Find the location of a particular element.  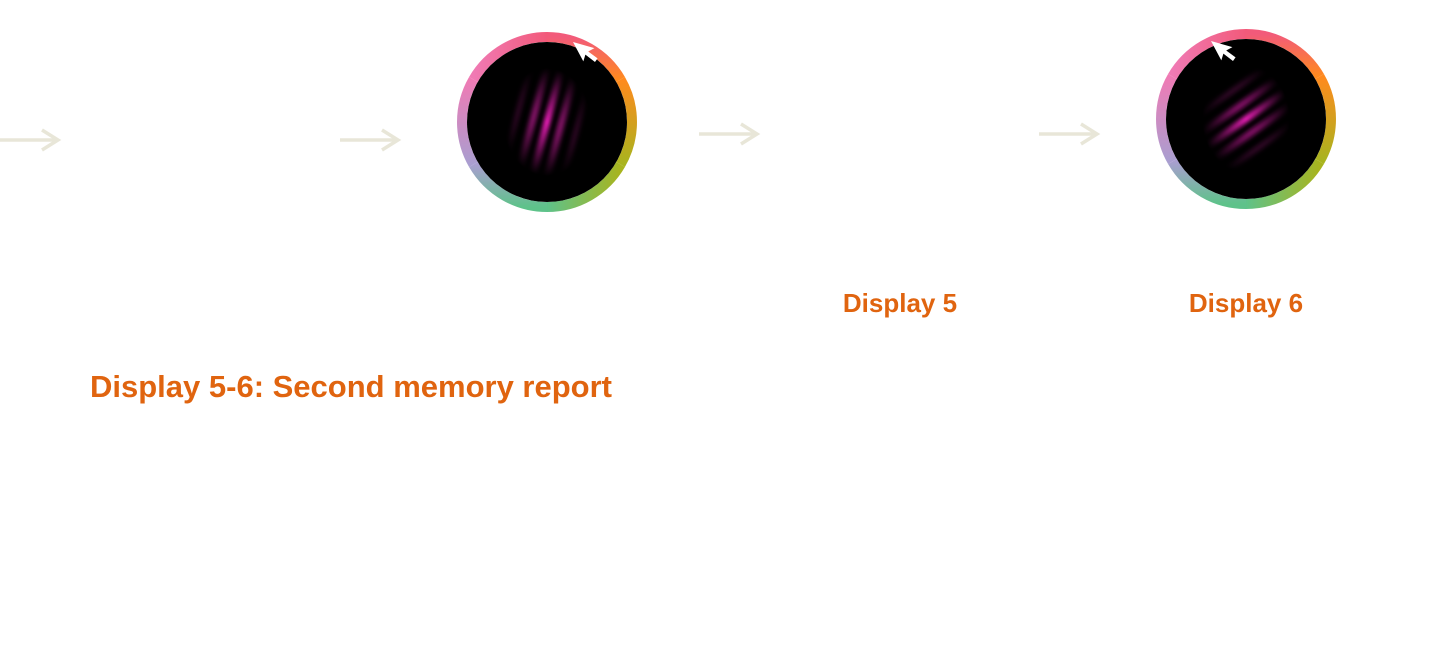

section-title: Display 5-6: Second memory report is located at coordinates (351, 386).